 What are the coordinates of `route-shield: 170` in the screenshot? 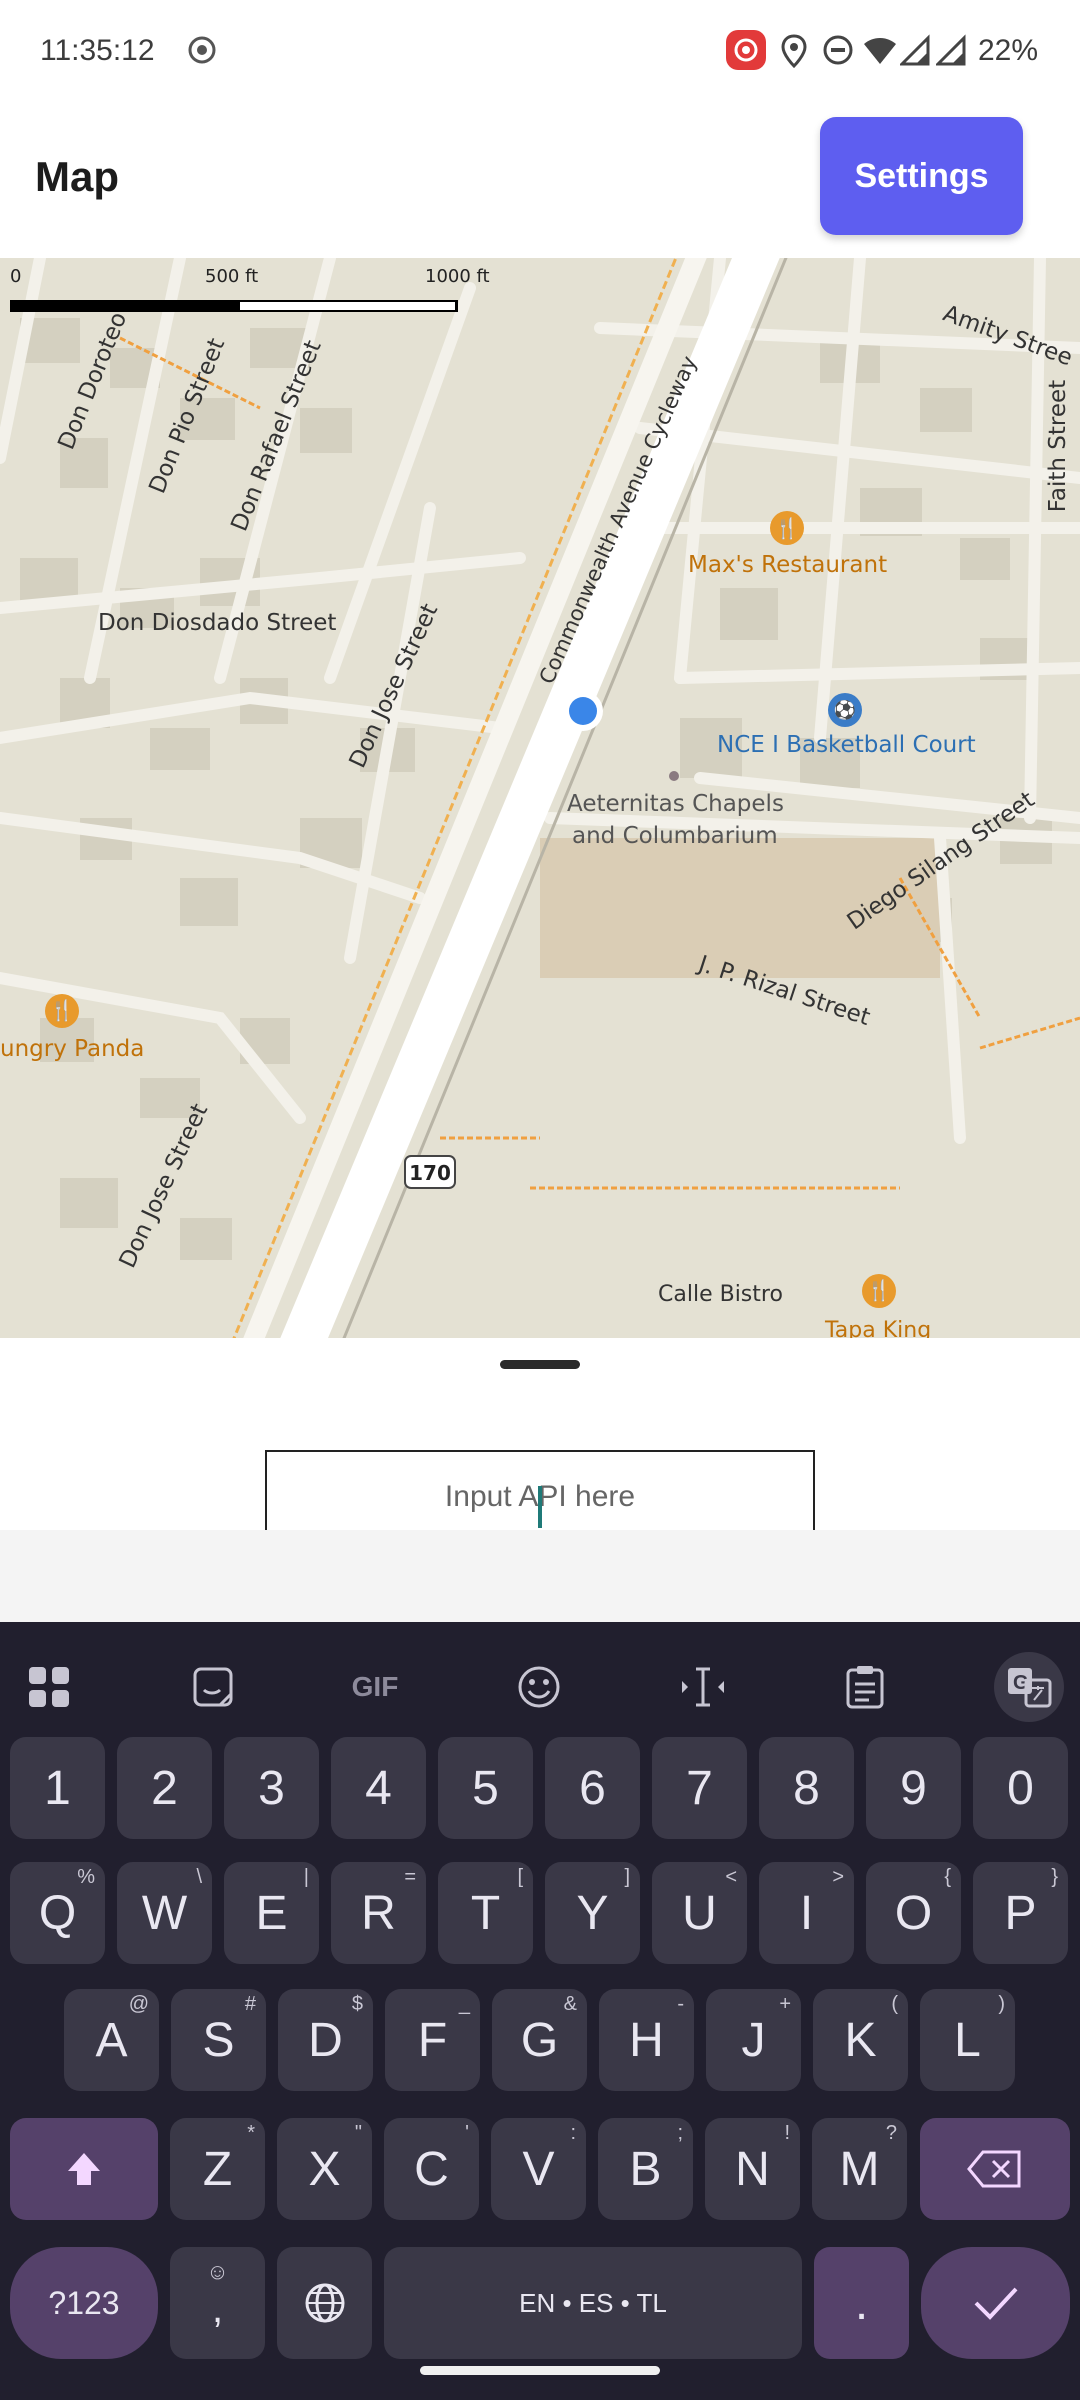 It's located at (430, 1173).